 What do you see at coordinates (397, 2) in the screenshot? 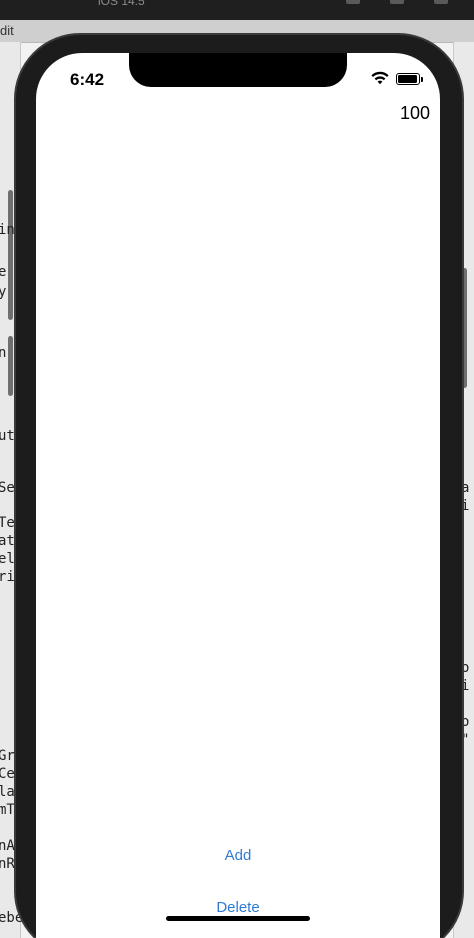
I see `rotate-button` at bounding box center [397, 2].